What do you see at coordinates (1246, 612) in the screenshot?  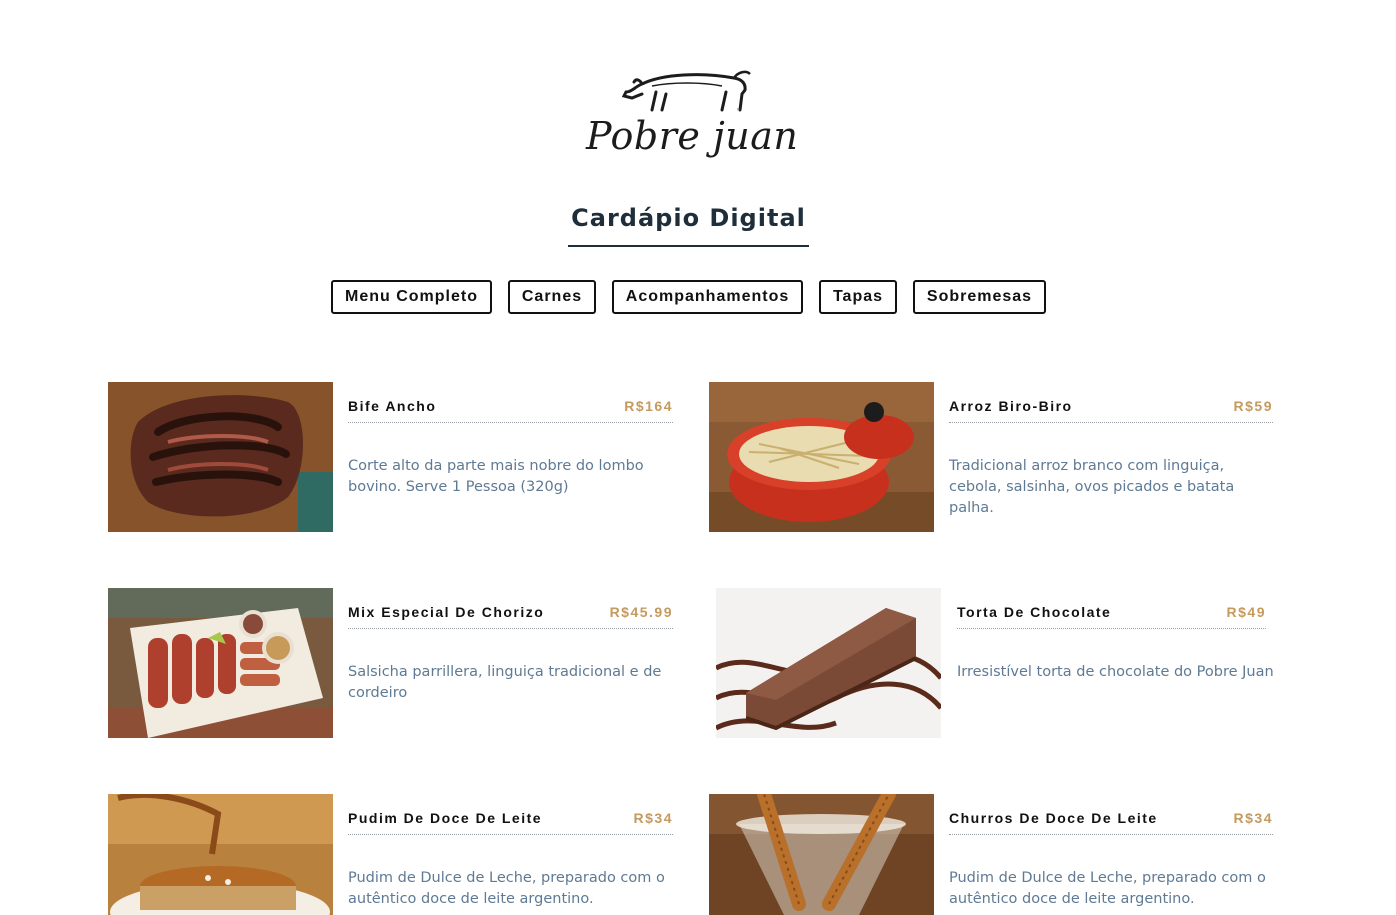 I see `item-price: R$49` at bounding box center [1246, 612].